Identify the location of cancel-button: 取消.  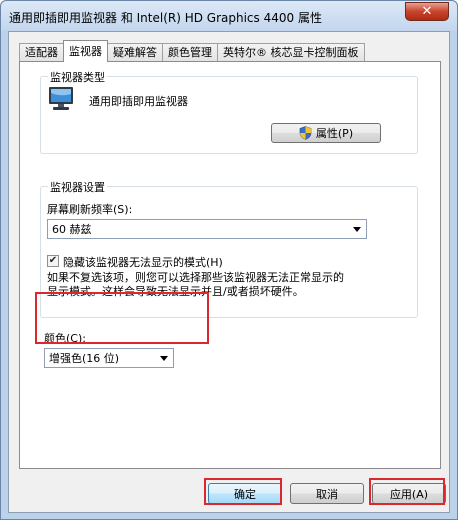
(327, 493).